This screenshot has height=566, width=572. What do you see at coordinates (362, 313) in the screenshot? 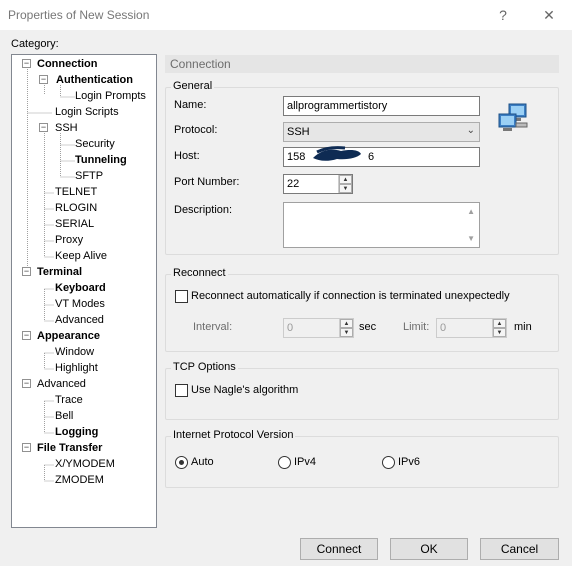
I see `reconnect-group` at bounding box center [362, 313].